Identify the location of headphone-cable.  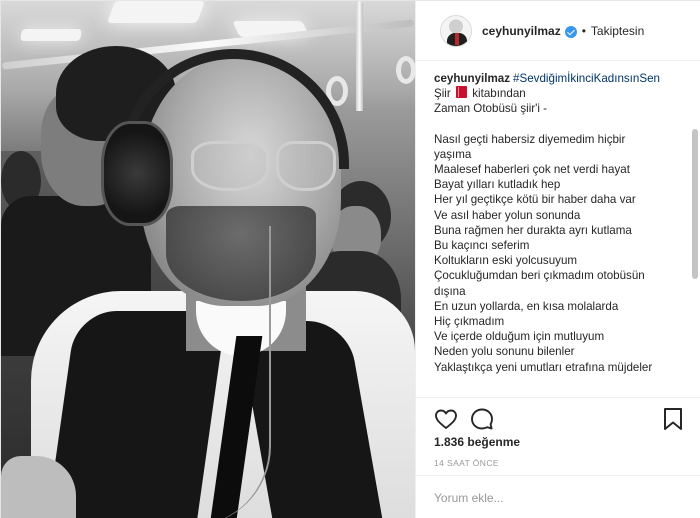
(196, 372).